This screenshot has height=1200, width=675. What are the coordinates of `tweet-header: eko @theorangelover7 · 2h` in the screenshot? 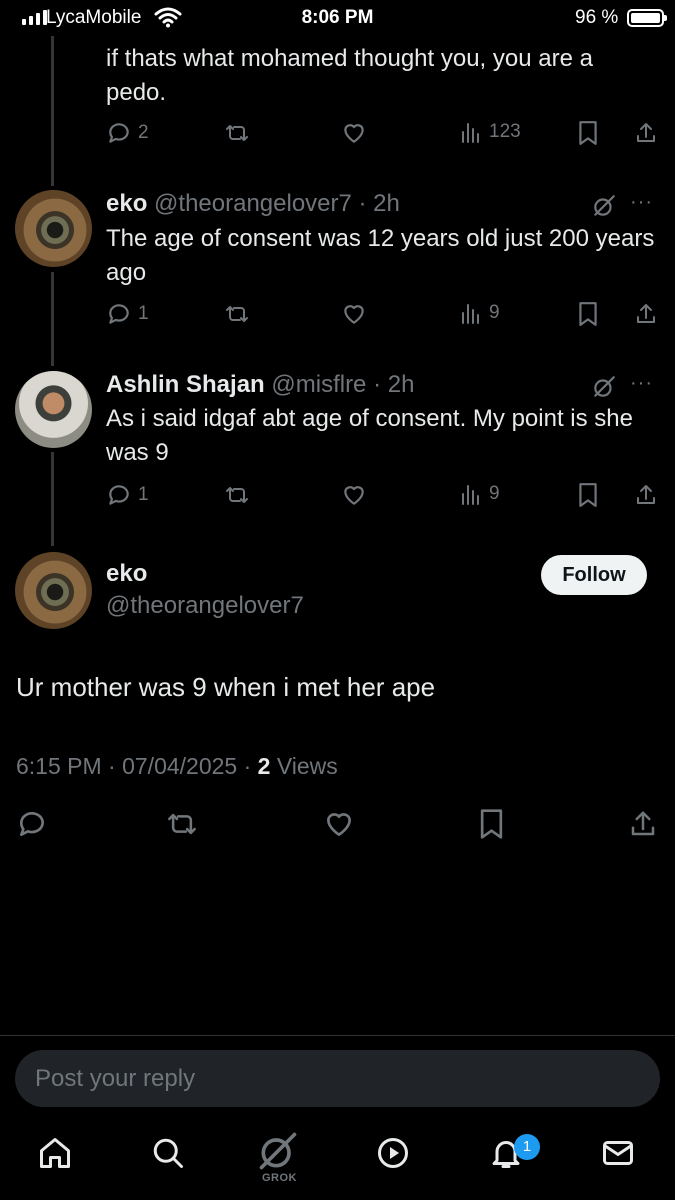 It's located at (253, 204).